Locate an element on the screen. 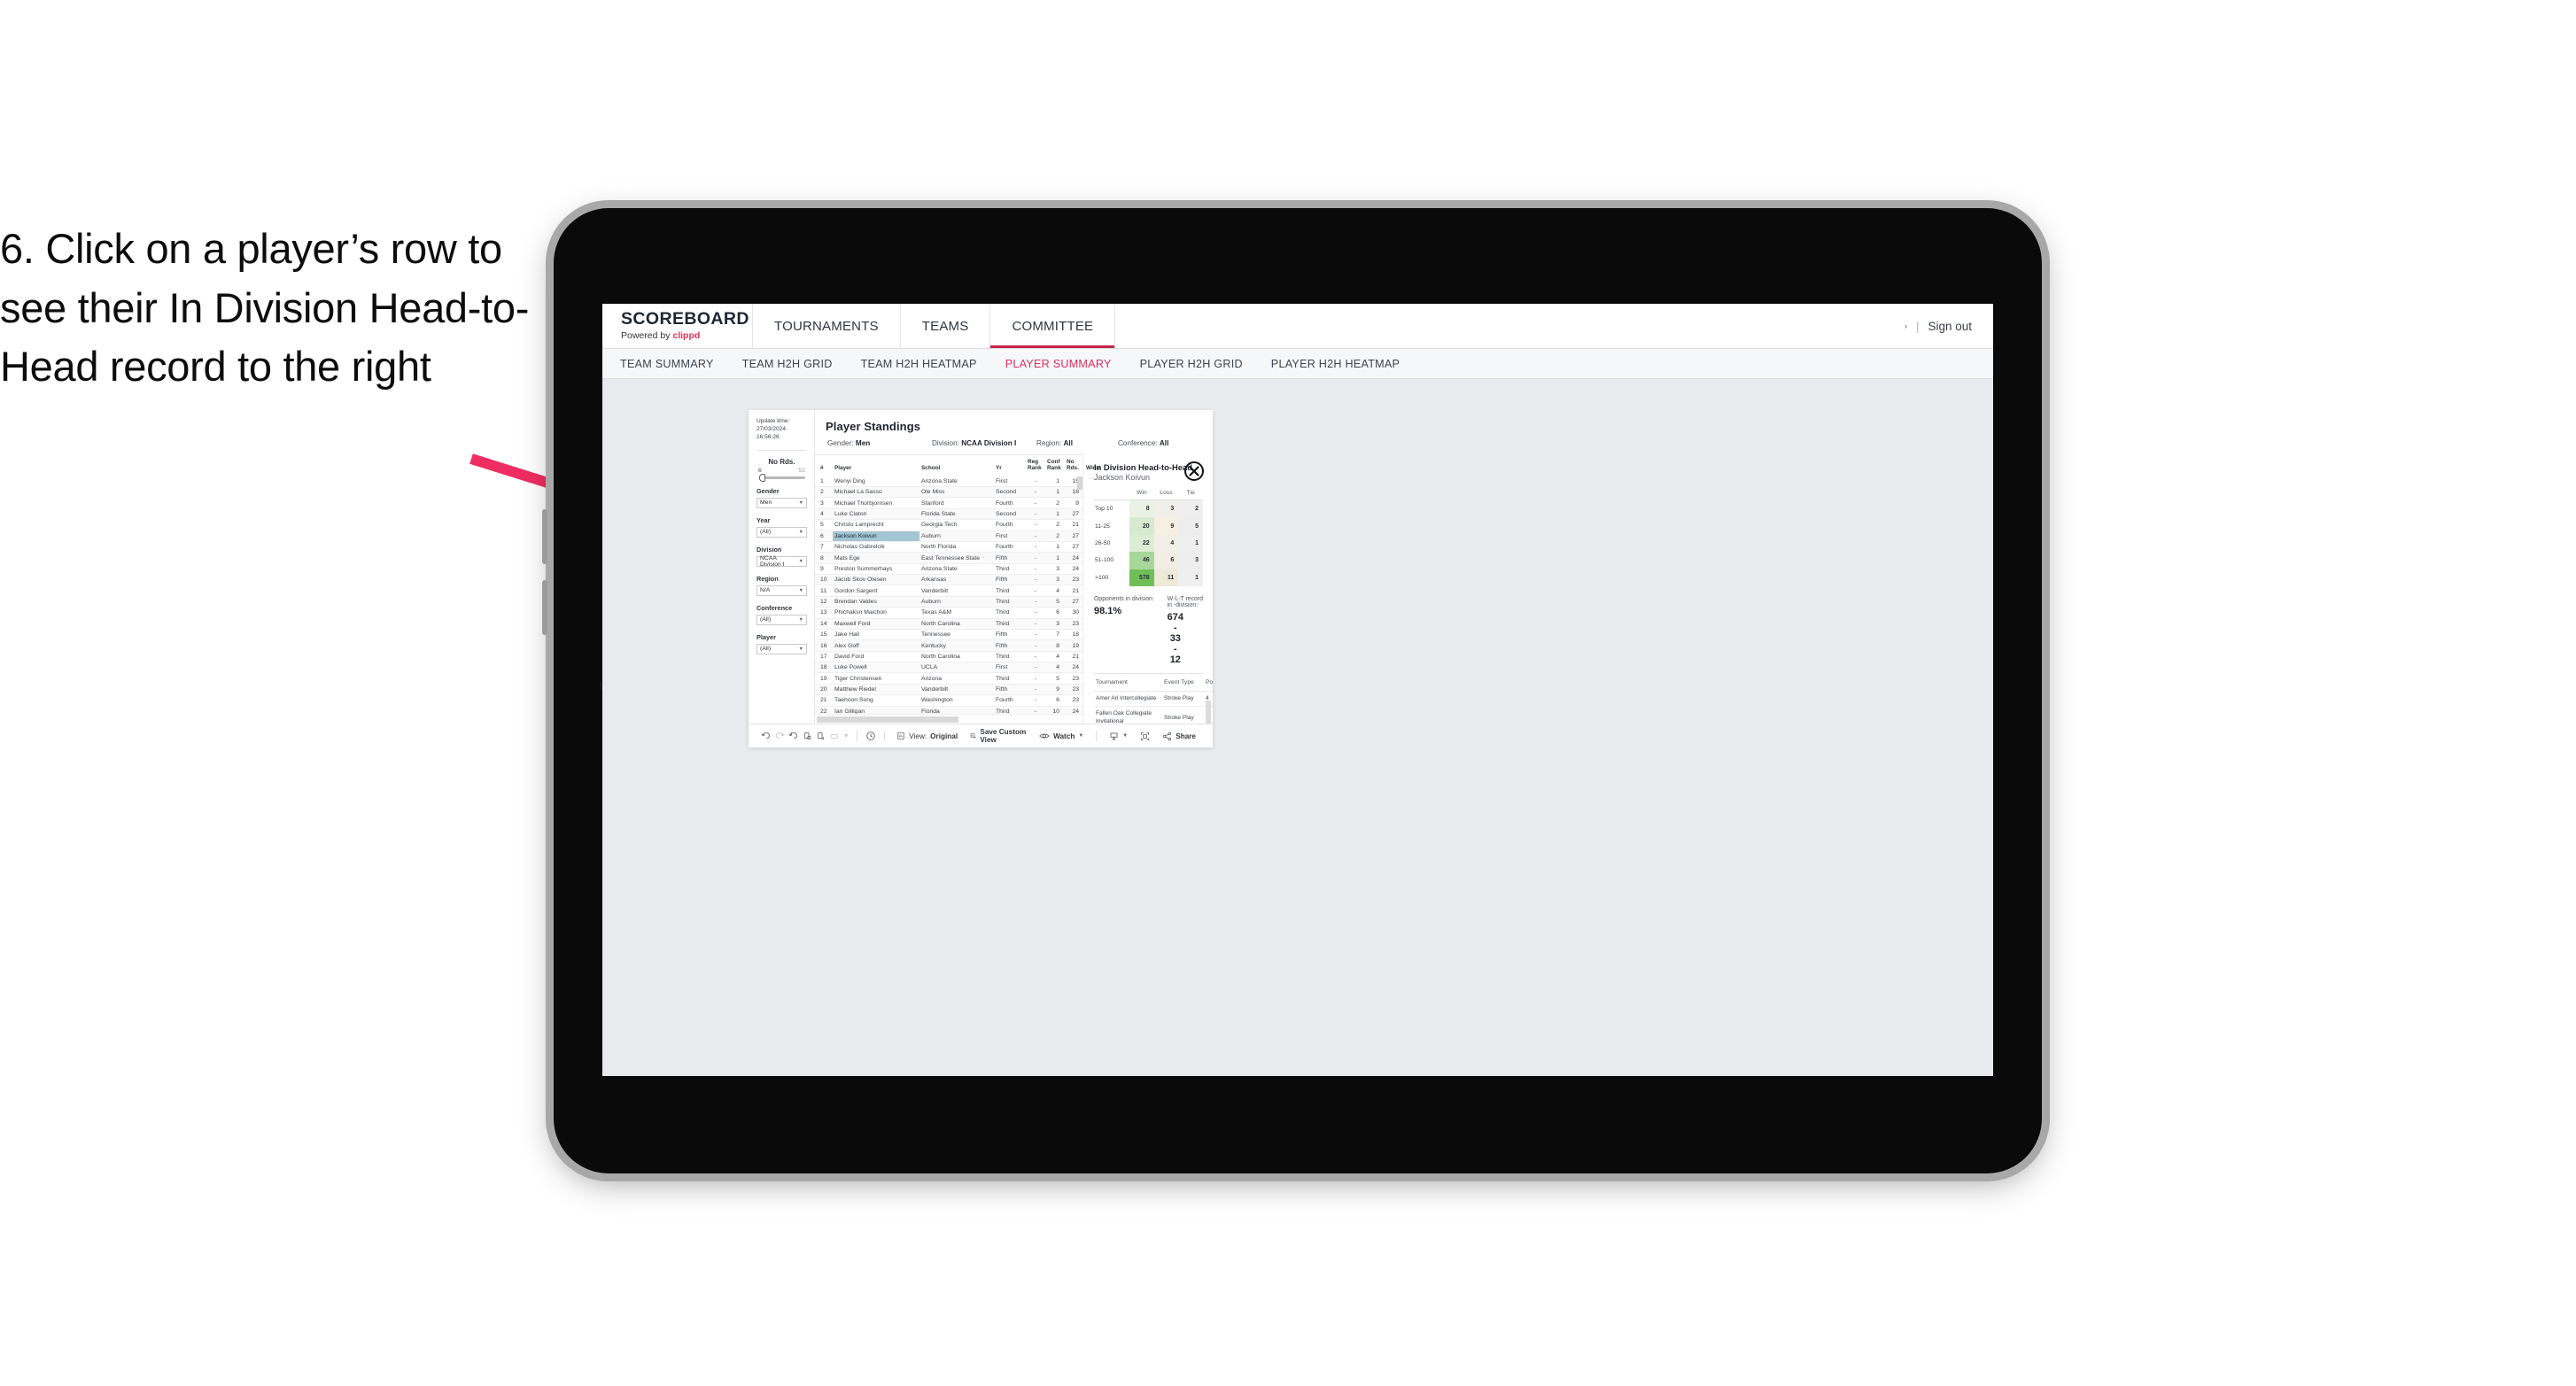 This screenshot has width=2576, height=1386. heatmap-cell: 22 is located at coordinates (1141, 544).